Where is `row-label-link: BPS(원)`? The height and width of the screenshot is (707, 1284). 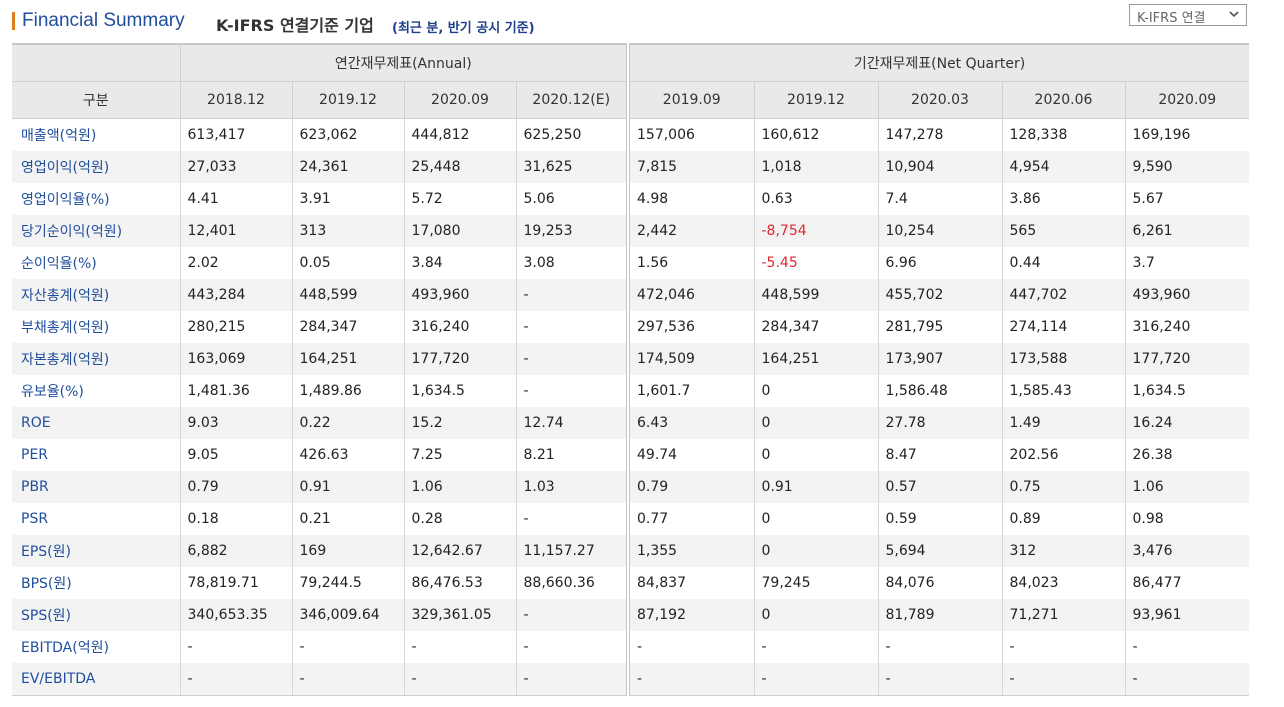 row-label-link: BPS(원) is located at coordinates (96, 583).